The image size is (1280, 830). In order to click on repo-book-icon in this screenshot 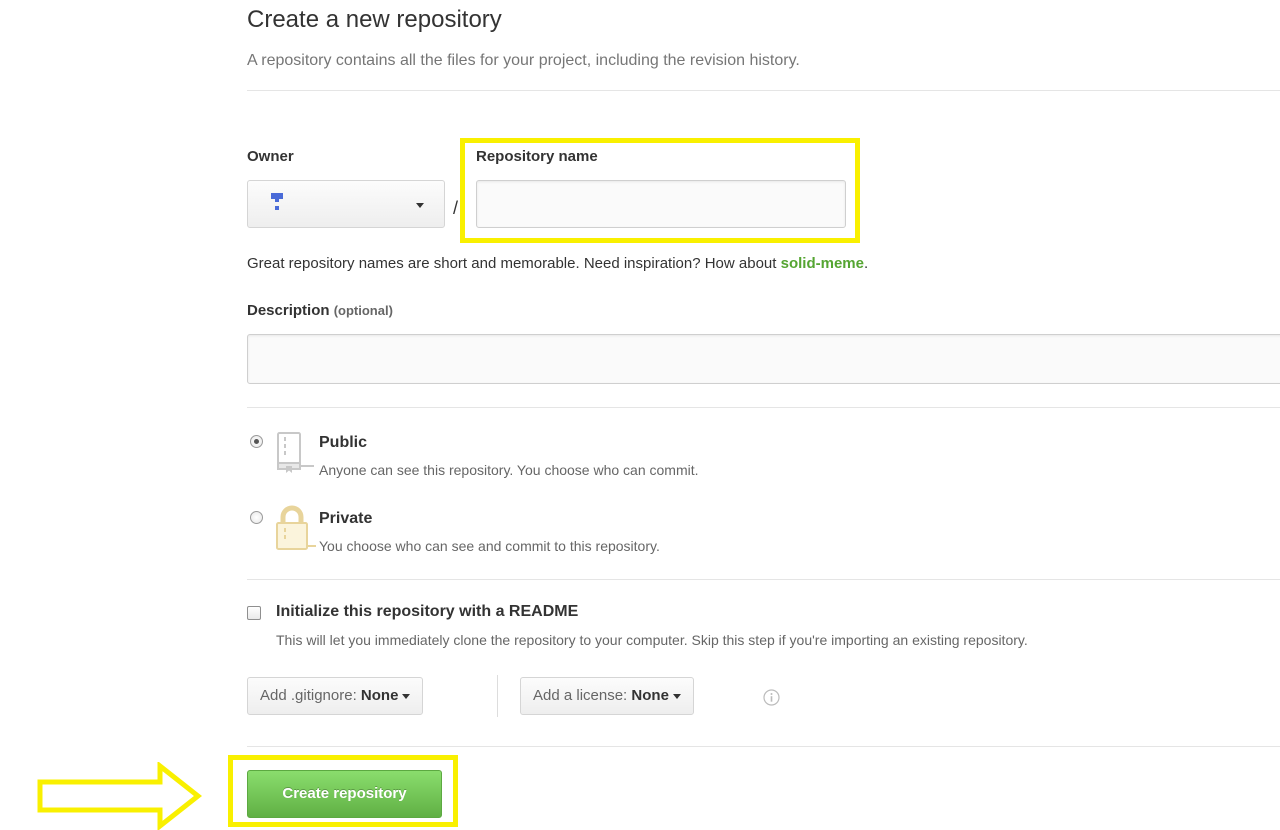, I will do `click(295, 452)`.